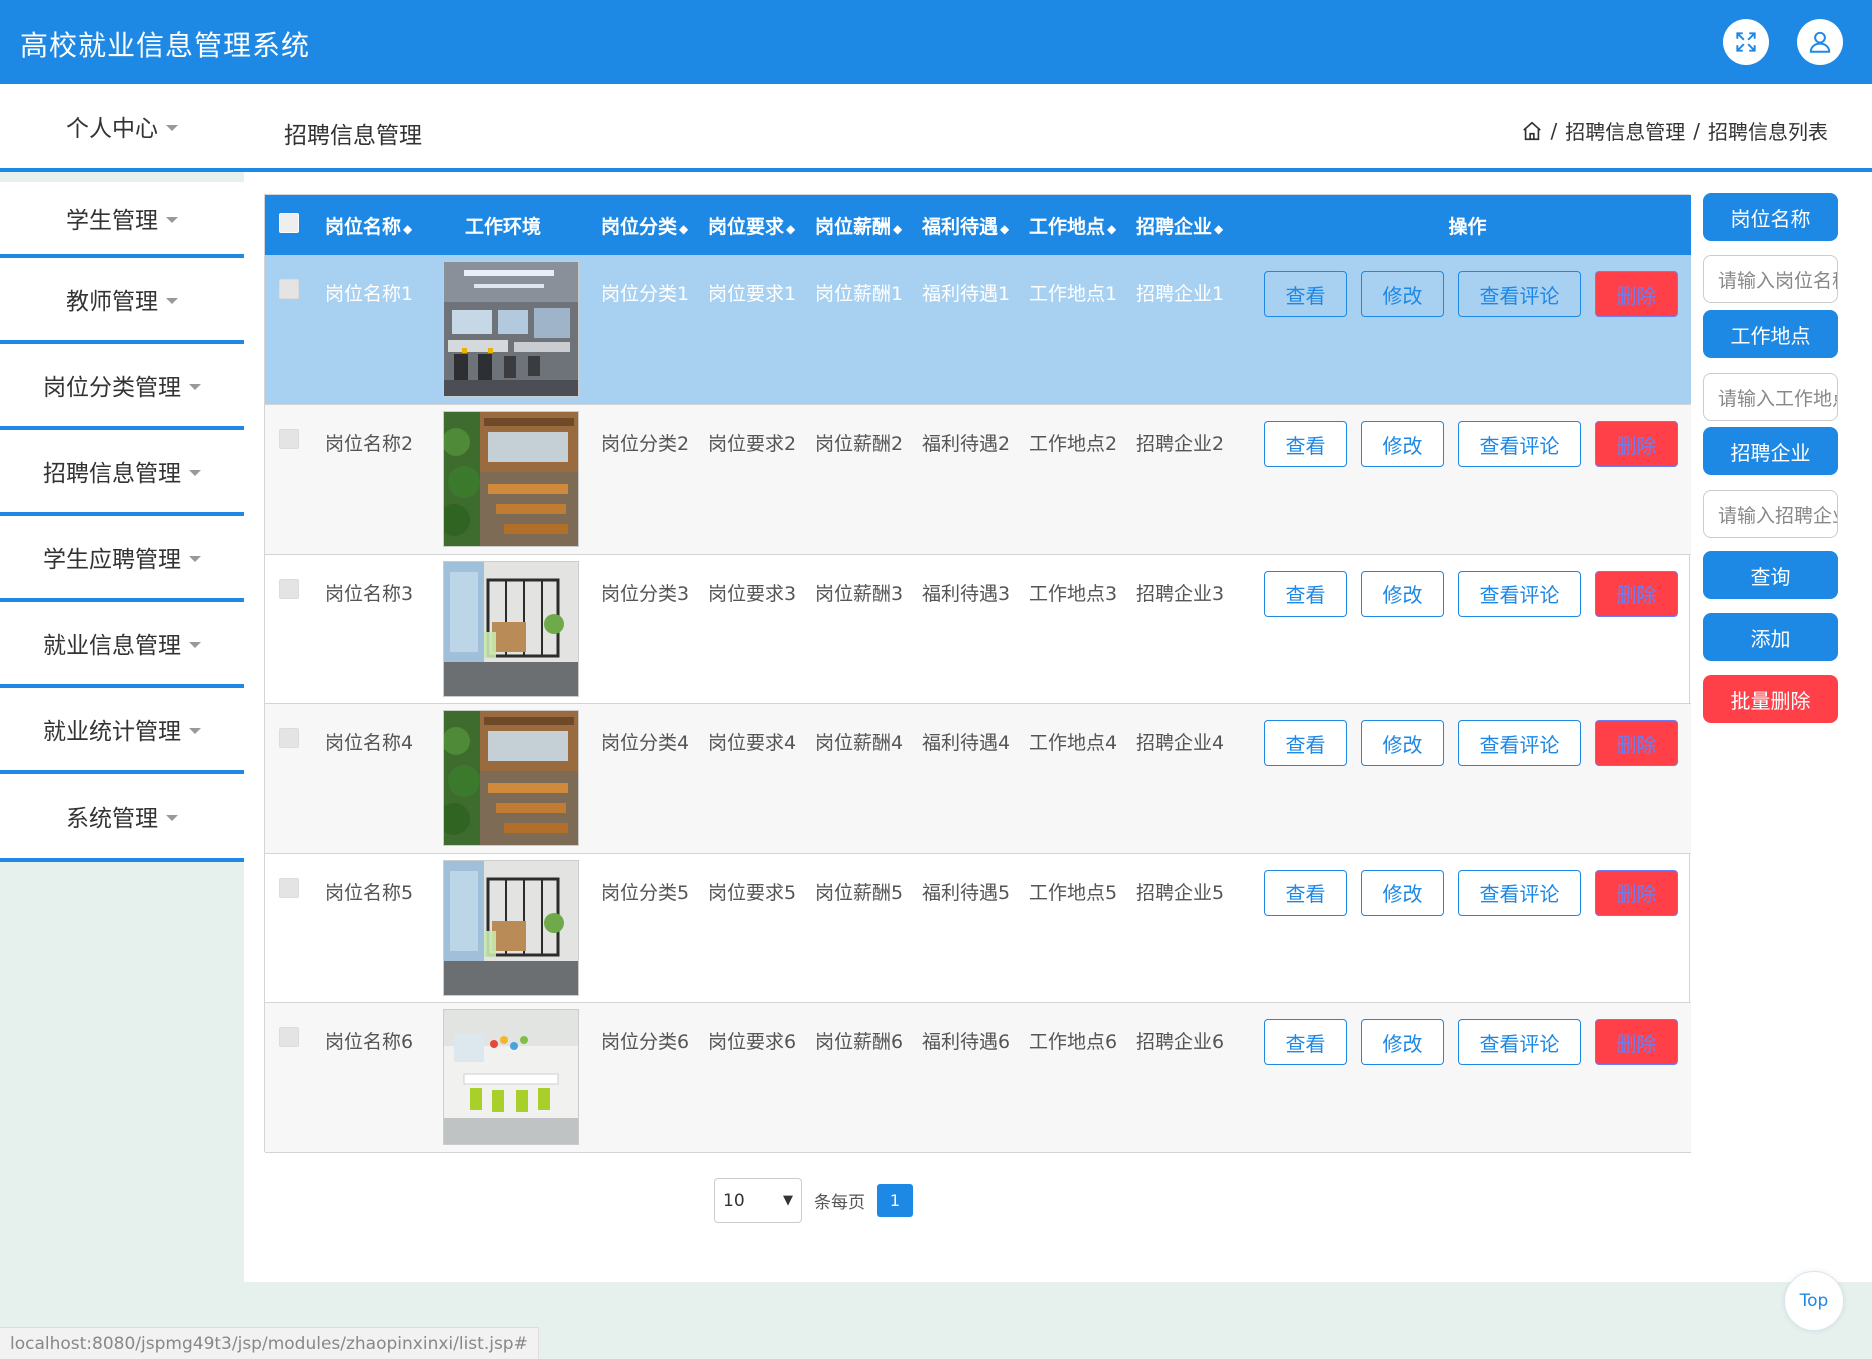 This screenshot has width=1872, height=1359. I want to click on column-header: 工作地点 ◆, so click(1074, 225).